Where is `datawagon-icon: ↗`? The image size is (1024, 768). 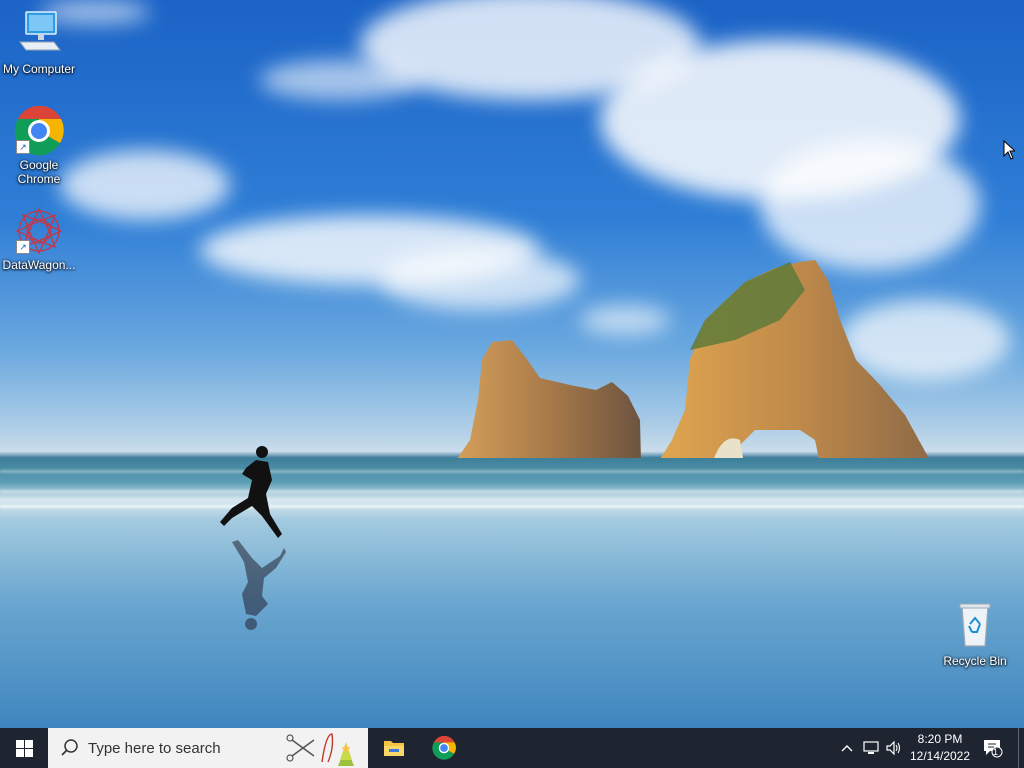
datawagon-icon: ↗ is located at coordinates (39, 231).